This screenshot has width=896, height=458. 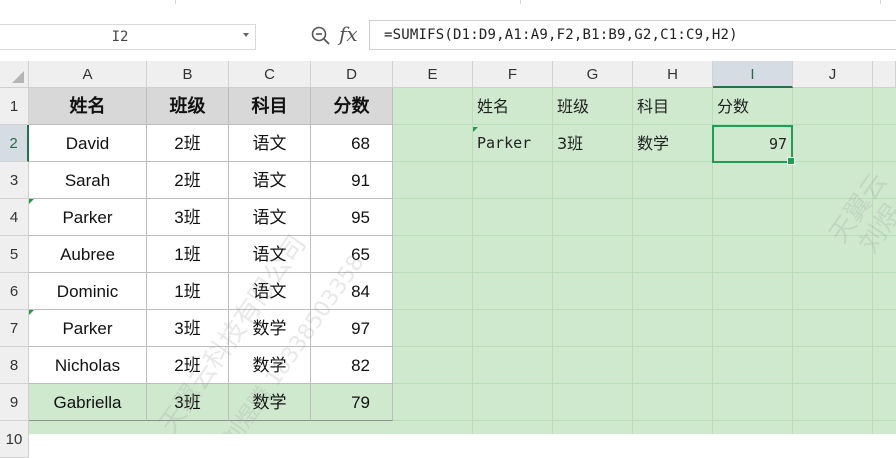 I want to click on table-header-cell: 姓名, so click(x=88, y=106).